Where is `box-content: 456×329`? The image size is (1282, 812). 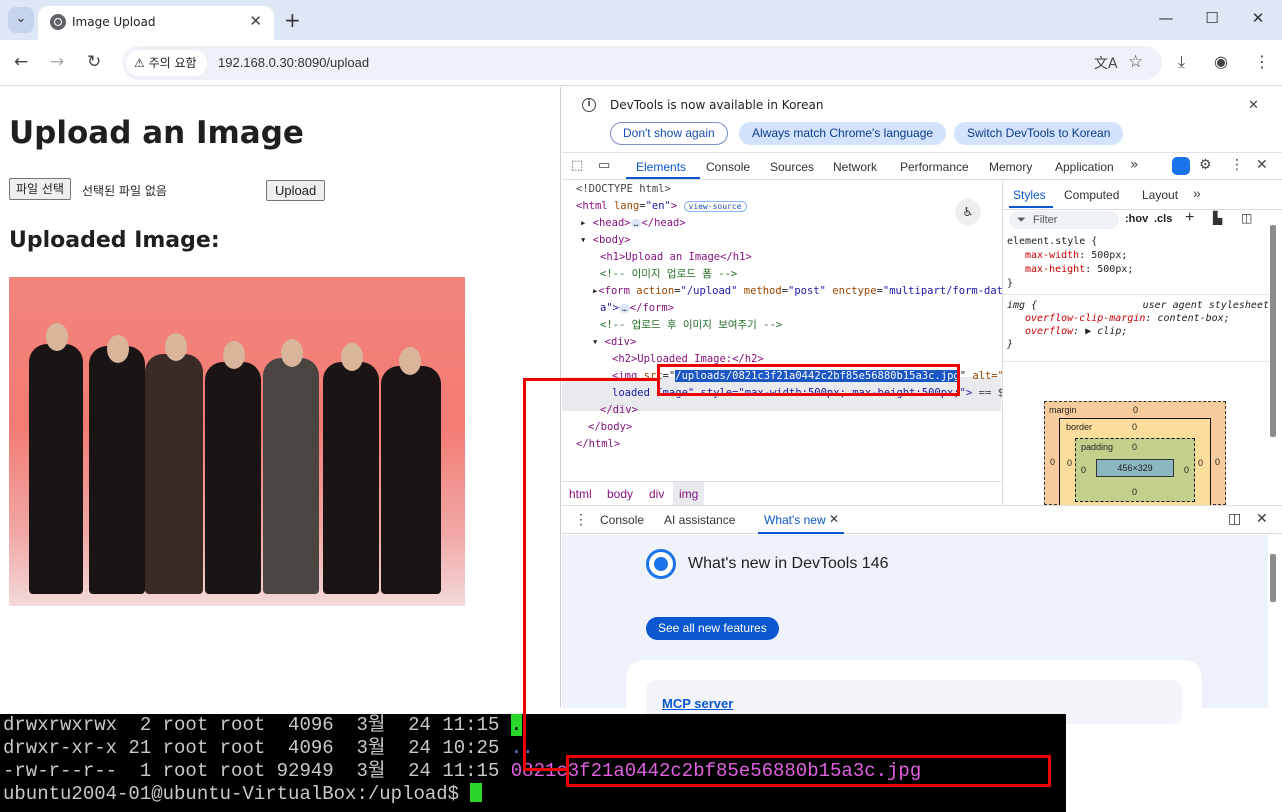
box-content: 456×329 is located at coordinates (1135, 468).